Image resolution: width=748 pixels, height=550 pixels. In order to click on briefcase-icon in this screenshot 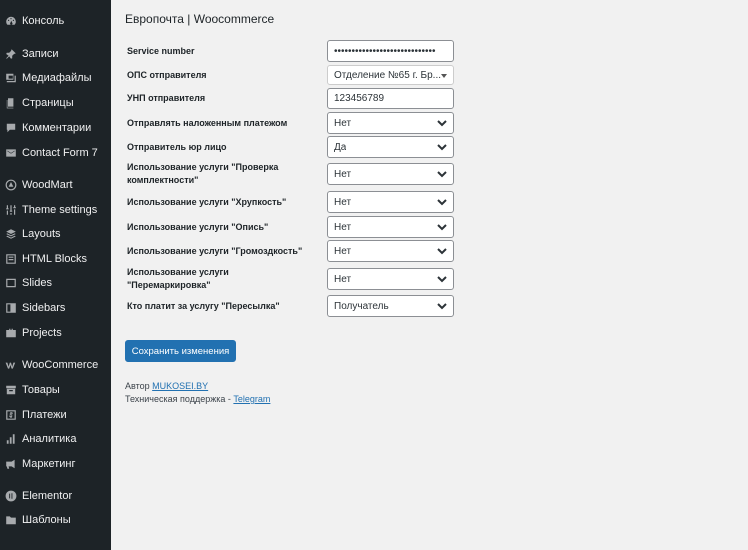, I will do `click(11, 333)`.